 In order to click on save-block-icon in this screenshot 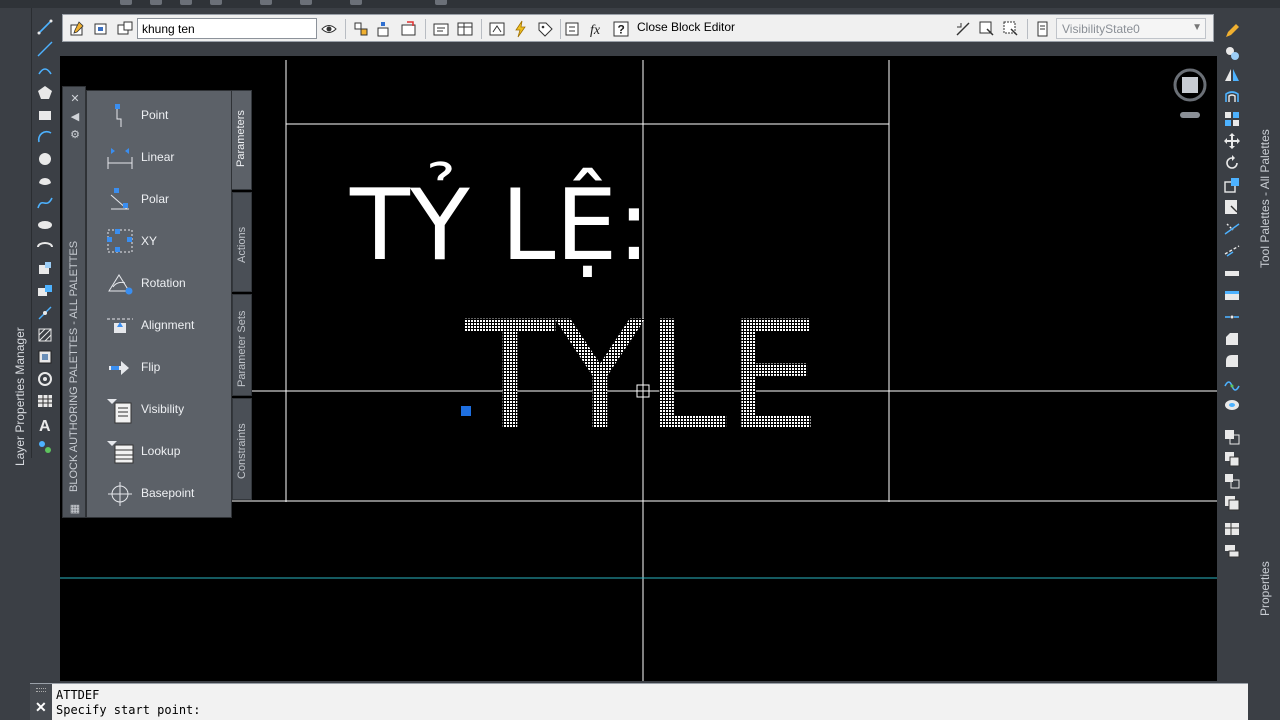, I will do `click(101, 29)`.